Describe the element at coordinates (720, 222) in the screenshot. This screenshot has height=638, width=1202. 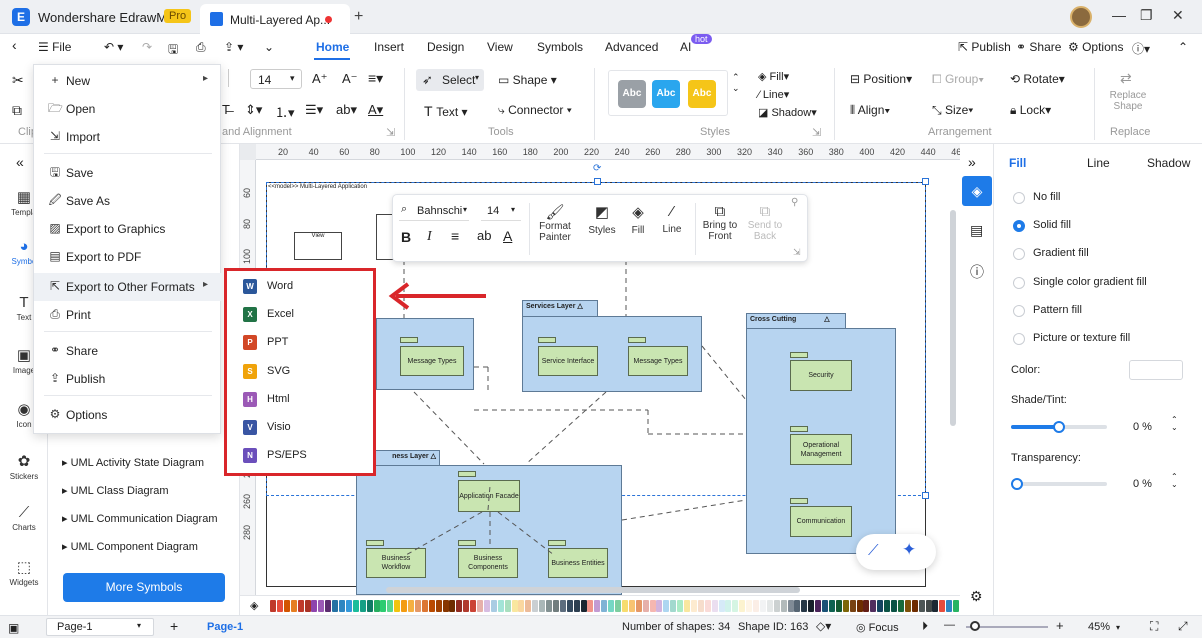
I see `bring-to-front-button: ⧉ Bring to Front` at that location.